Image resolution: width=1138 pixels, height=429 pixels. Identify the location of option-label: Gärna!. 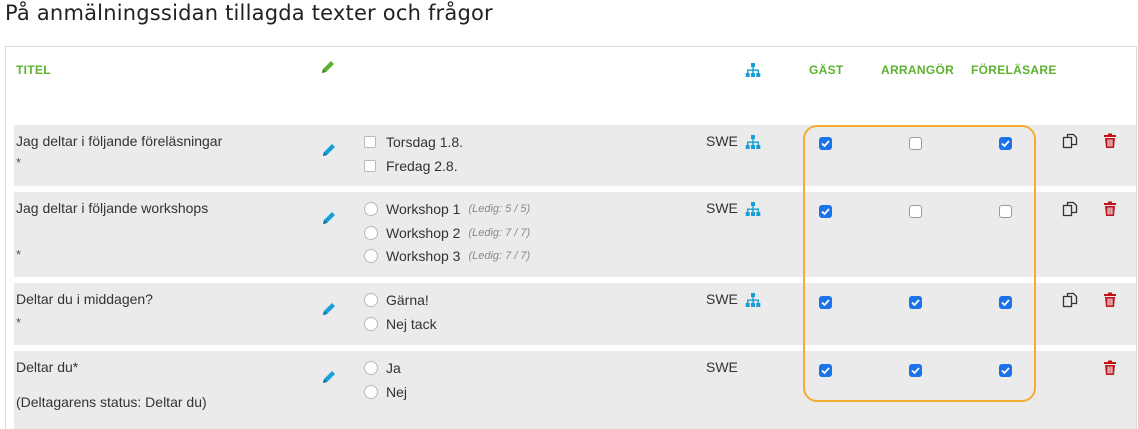
(407, 300).